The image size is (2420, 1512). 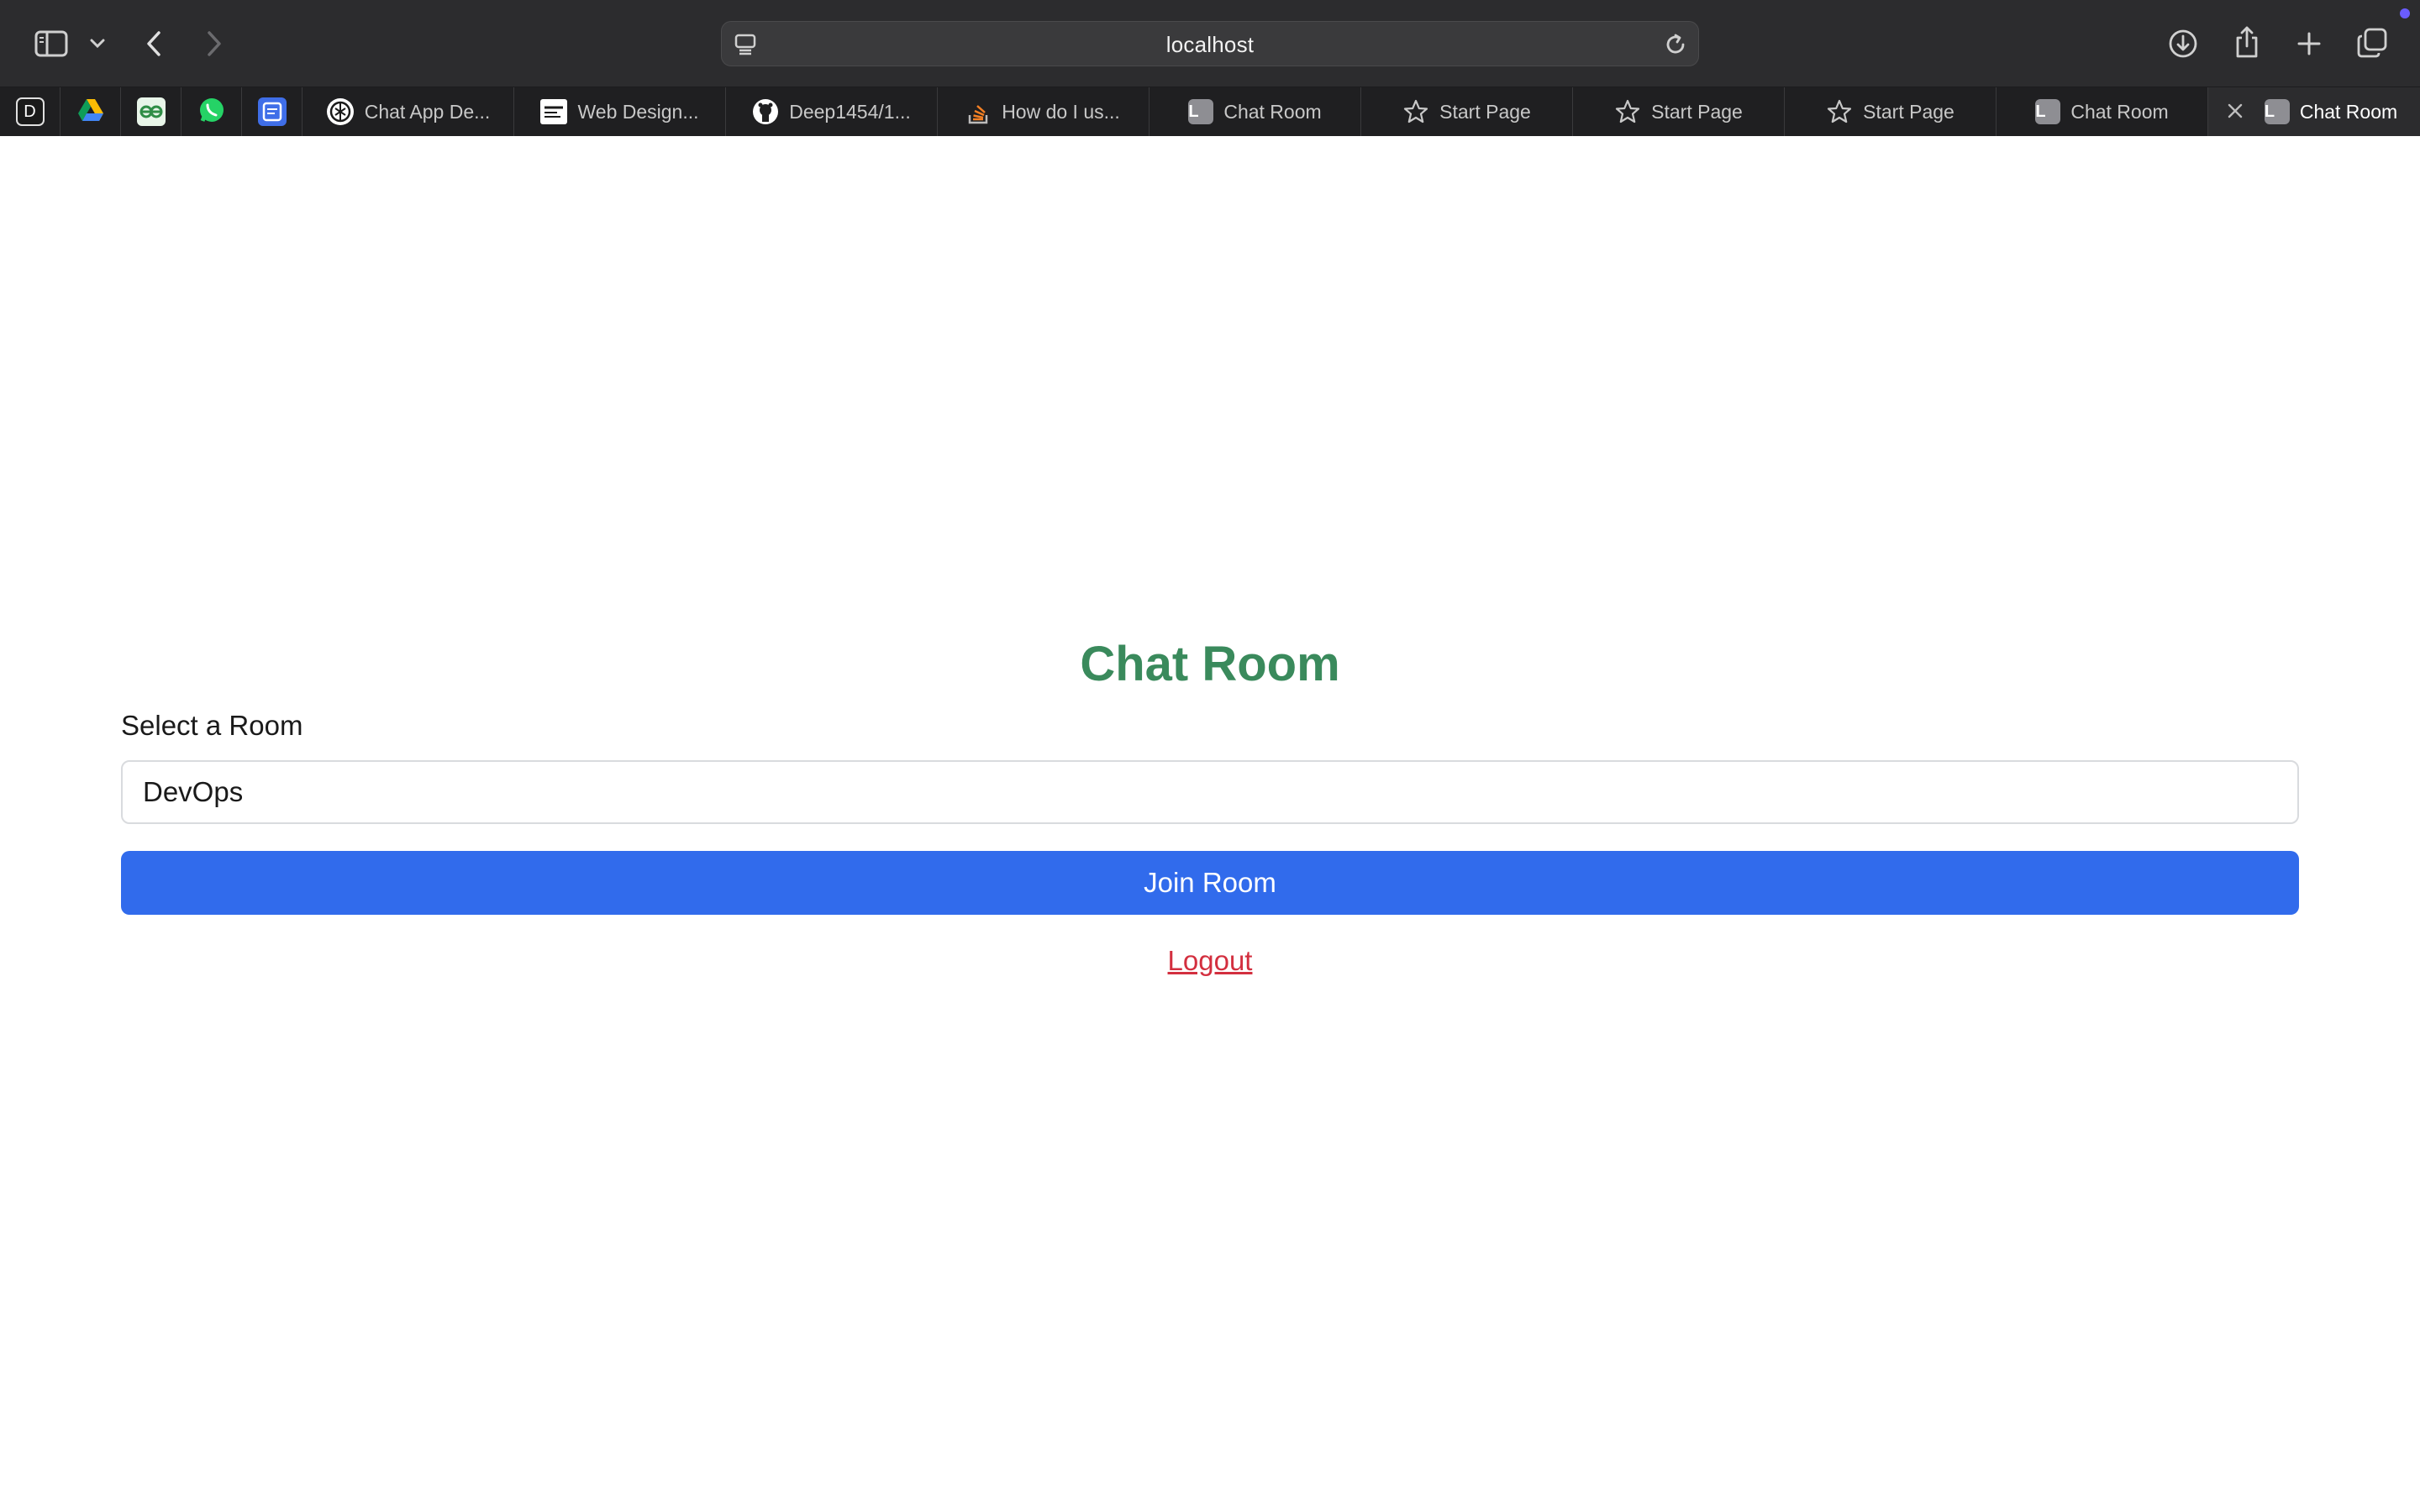 I want to click on pinned-d-icon: D, so click(x=30, y=111).